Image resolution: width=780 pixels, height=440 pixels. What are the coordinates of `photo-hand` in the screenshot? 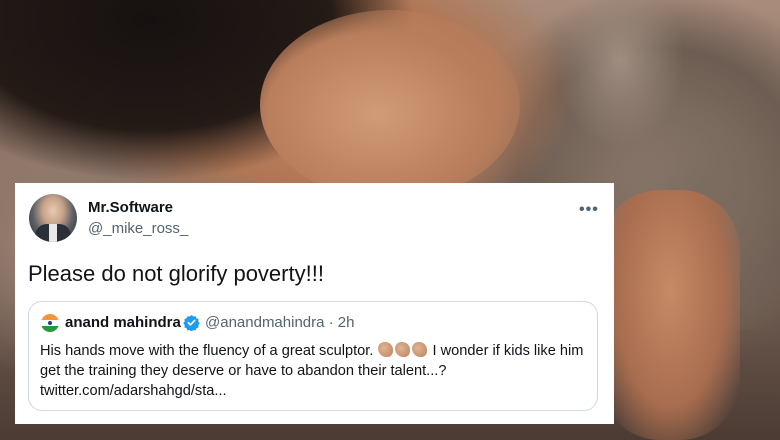 It's located at (670, 315).